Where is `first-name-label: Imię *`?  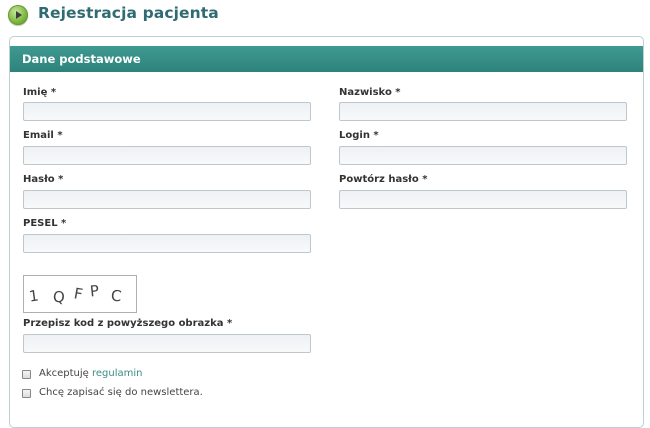 first-name-label: Imię * is located at coordinates (40, 92).